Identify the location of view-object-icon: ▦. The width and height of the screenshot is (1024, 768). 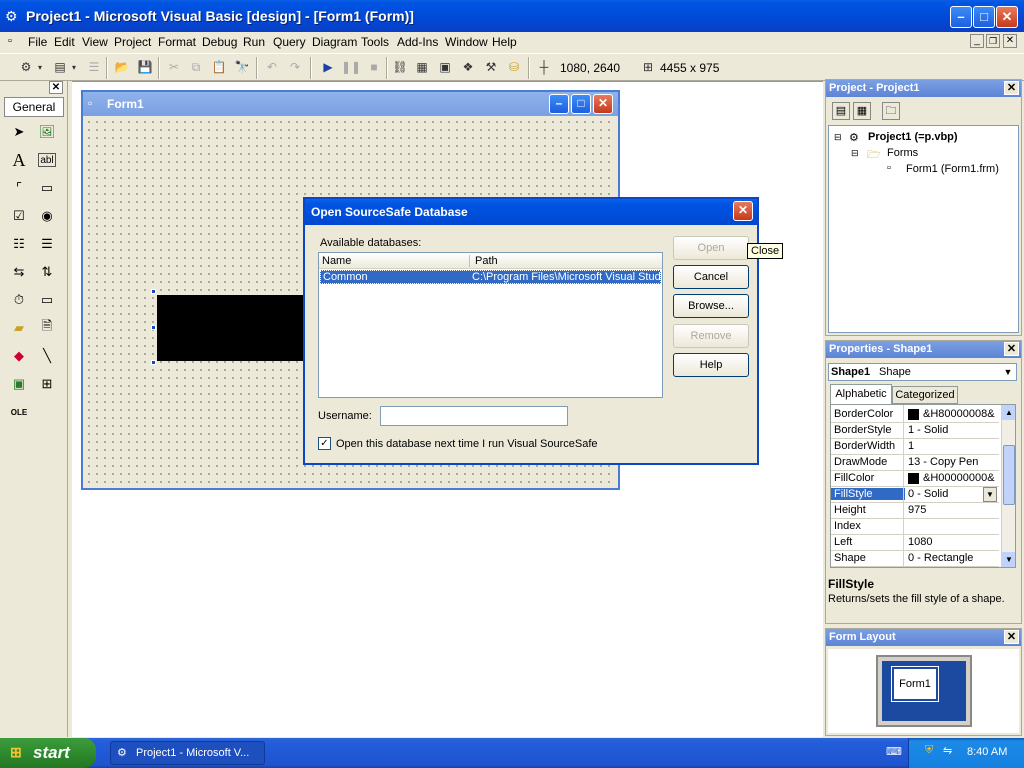
(862, 111).